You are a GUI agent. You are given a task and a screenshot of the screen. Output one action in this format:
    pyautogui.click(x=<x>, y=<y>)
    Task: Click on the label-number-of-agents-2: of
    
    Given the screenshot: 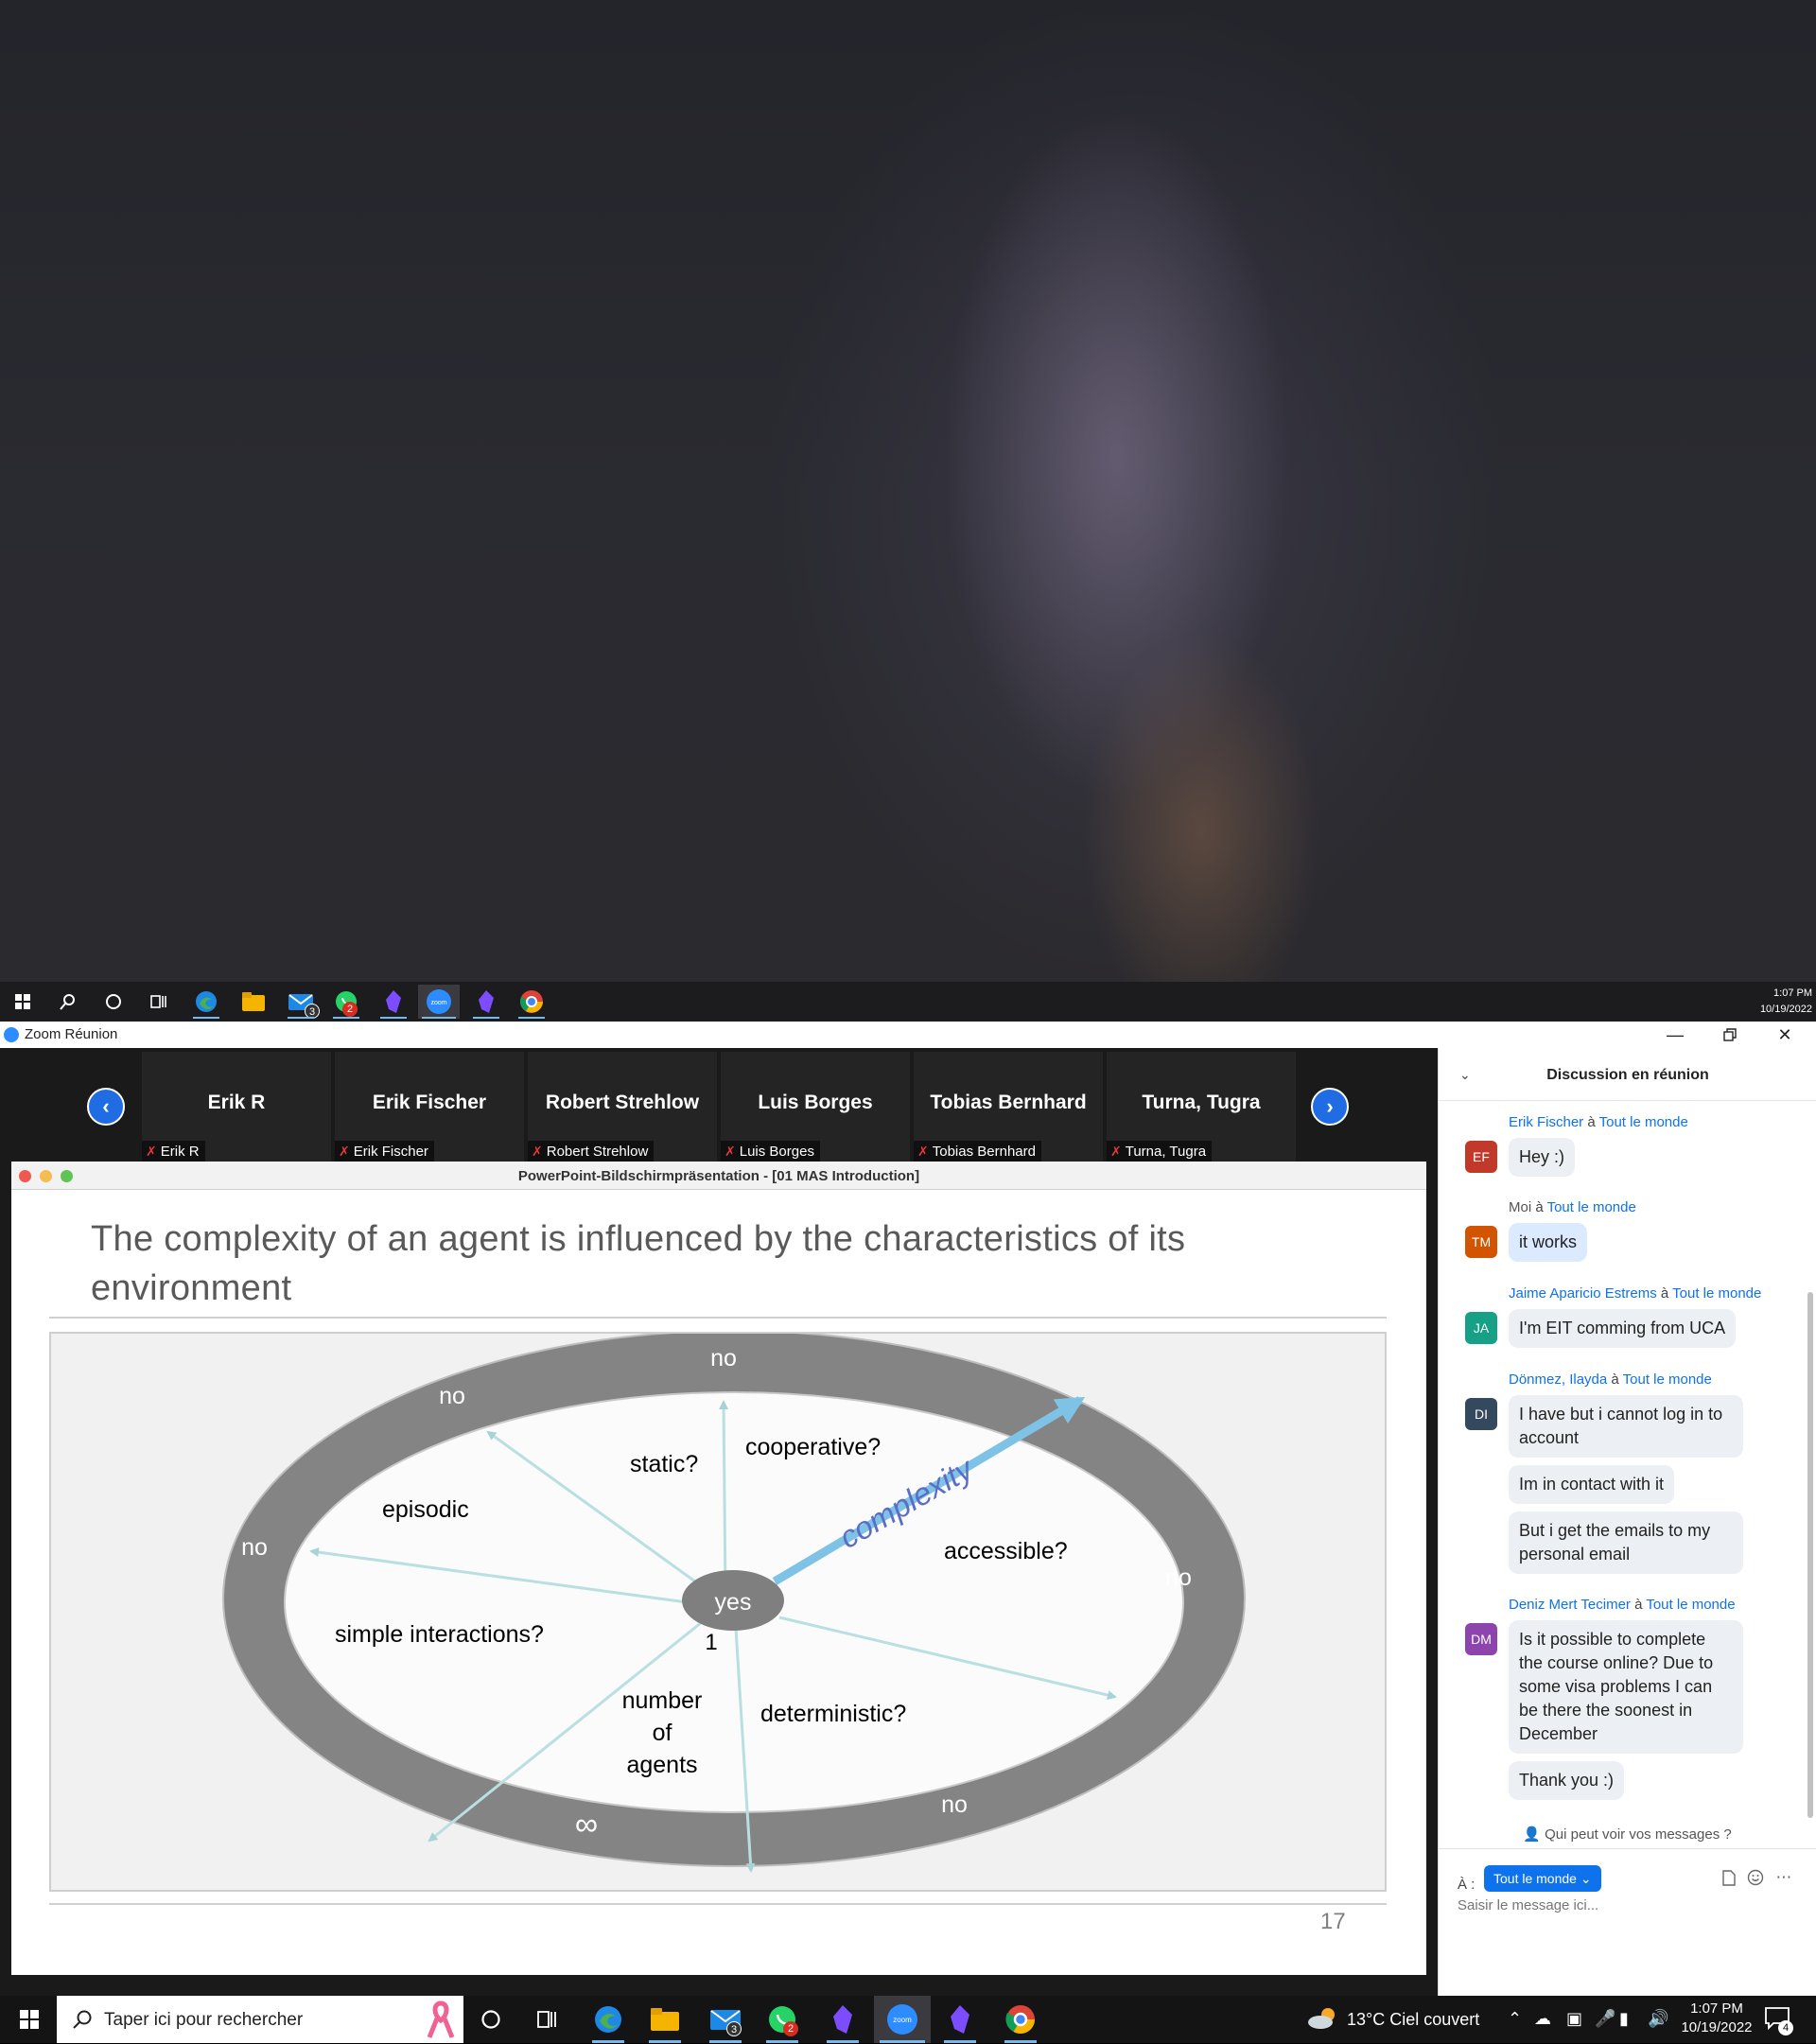 What is the action you would take?
    pyautogui.click(x=662, y=1733)
    